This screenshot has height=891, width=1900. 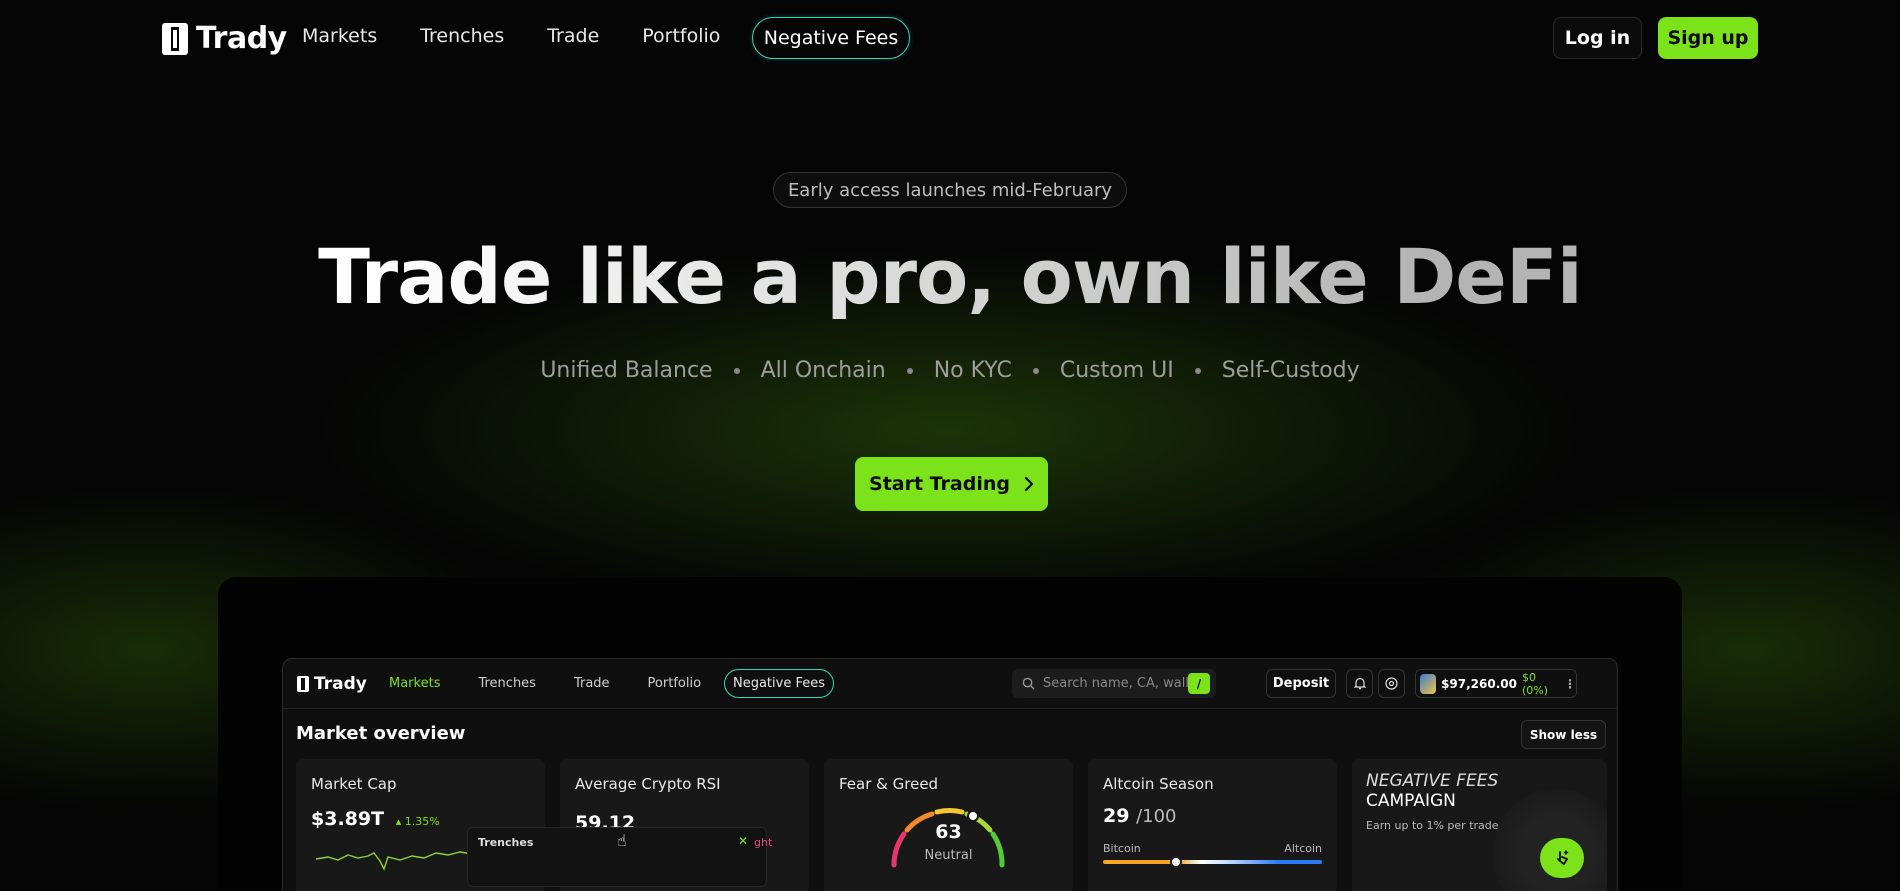 I want to click on wallet-balance-button: $97,260.00 $0 (0%) ⋮, so click(x=1496, y=683).